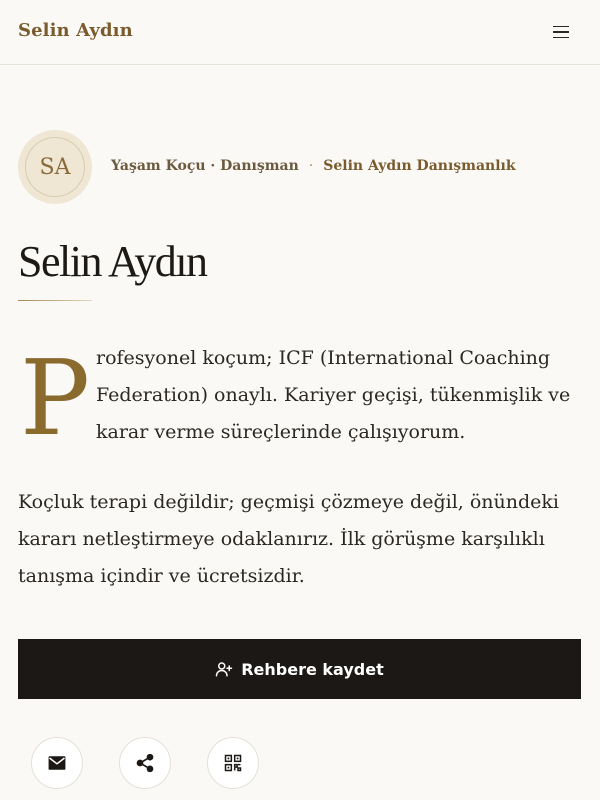 This screenshot has height=800, width=600. I want to click on qr-code-icon, so click(233, 763).